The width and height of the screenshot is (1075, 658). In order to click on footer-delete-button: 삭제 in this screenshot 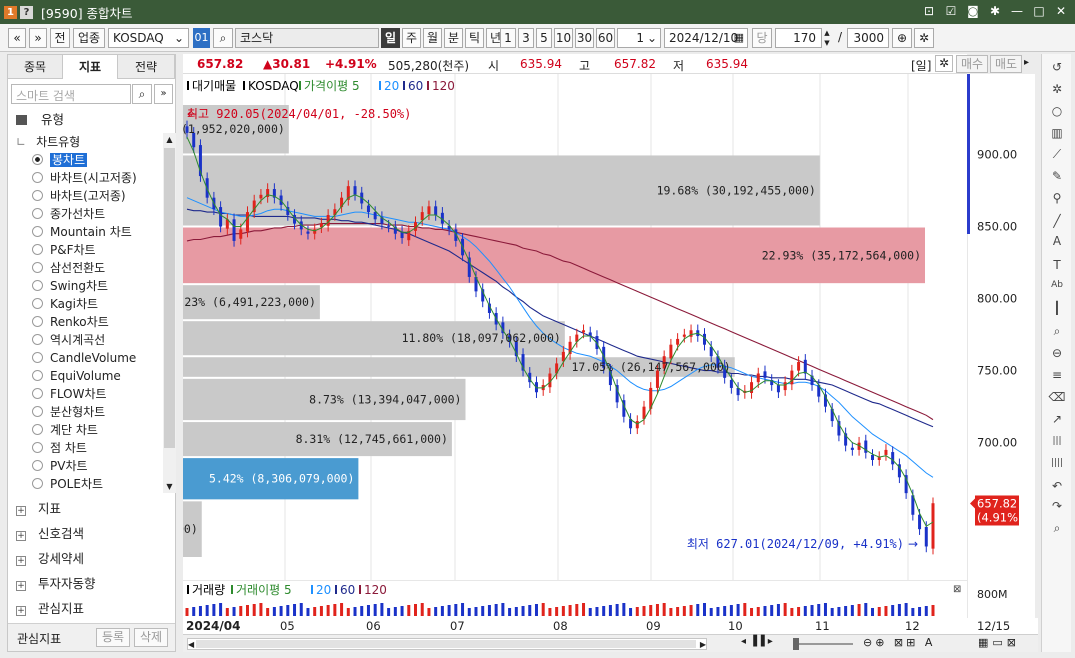, I will do `click(151, 637)`.